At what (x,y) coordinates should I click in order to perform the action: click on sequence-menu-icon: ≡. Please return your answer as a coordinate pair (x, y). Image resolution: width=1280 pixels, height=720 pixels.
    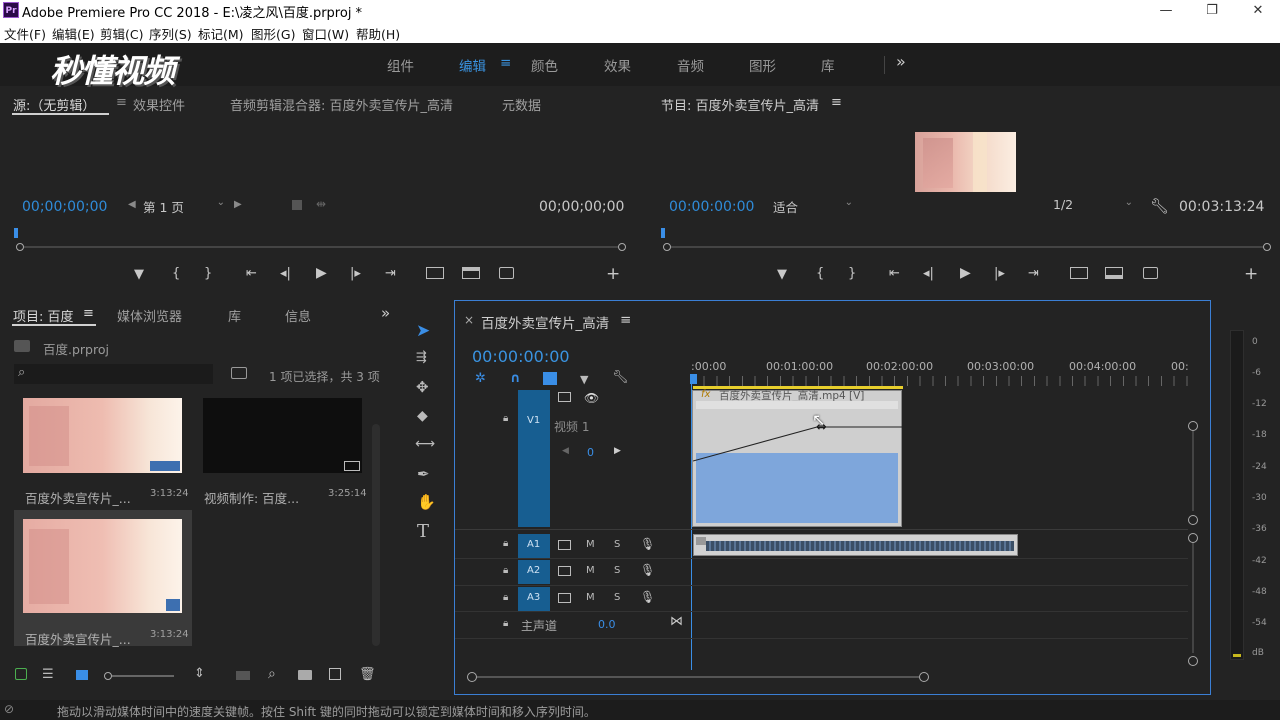
    Looking at the image, I should click on (625, 320).